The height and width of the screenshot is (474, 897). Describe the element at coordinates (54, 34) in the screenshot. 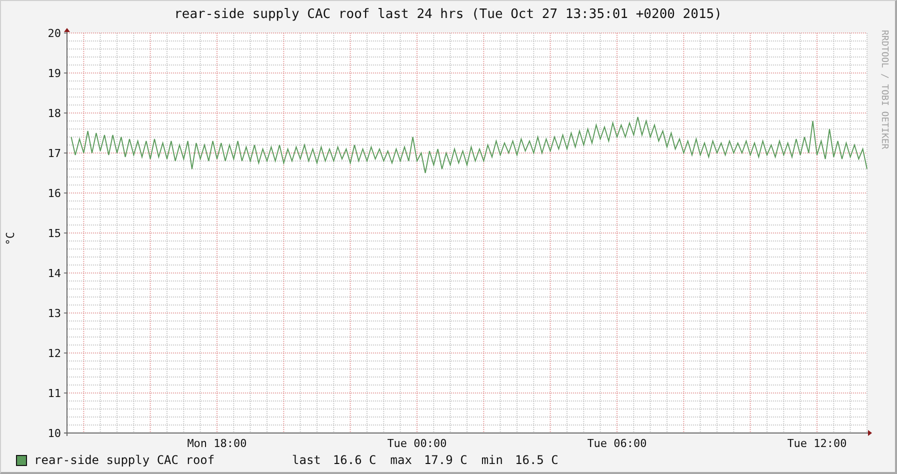

I see `y-tick-label: 20` at that location.